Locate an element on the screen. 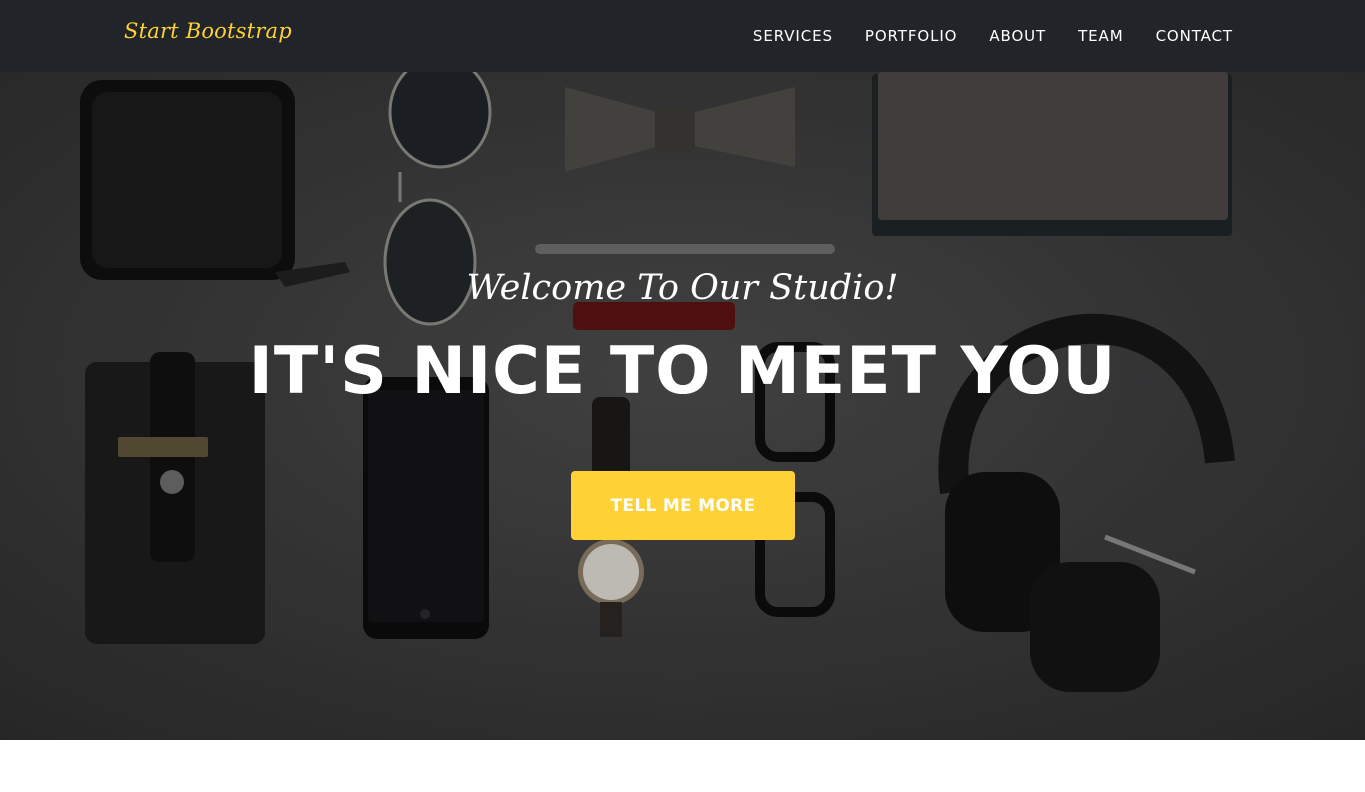 The width and height of the screenshot is (1365, 792). nav-link-contact: CONTACT is located at coordinates (1194, 36).